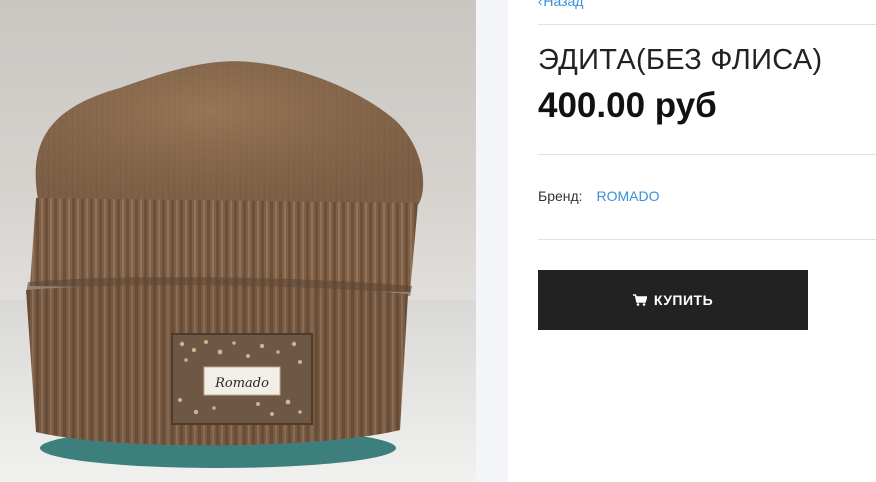 This screenshot has width=876, height=482. What do you see at coordinates (683, 300) in the screenshot?
I see `buy-button-label: КУПИТЬ` at bounding box center [683, 300].